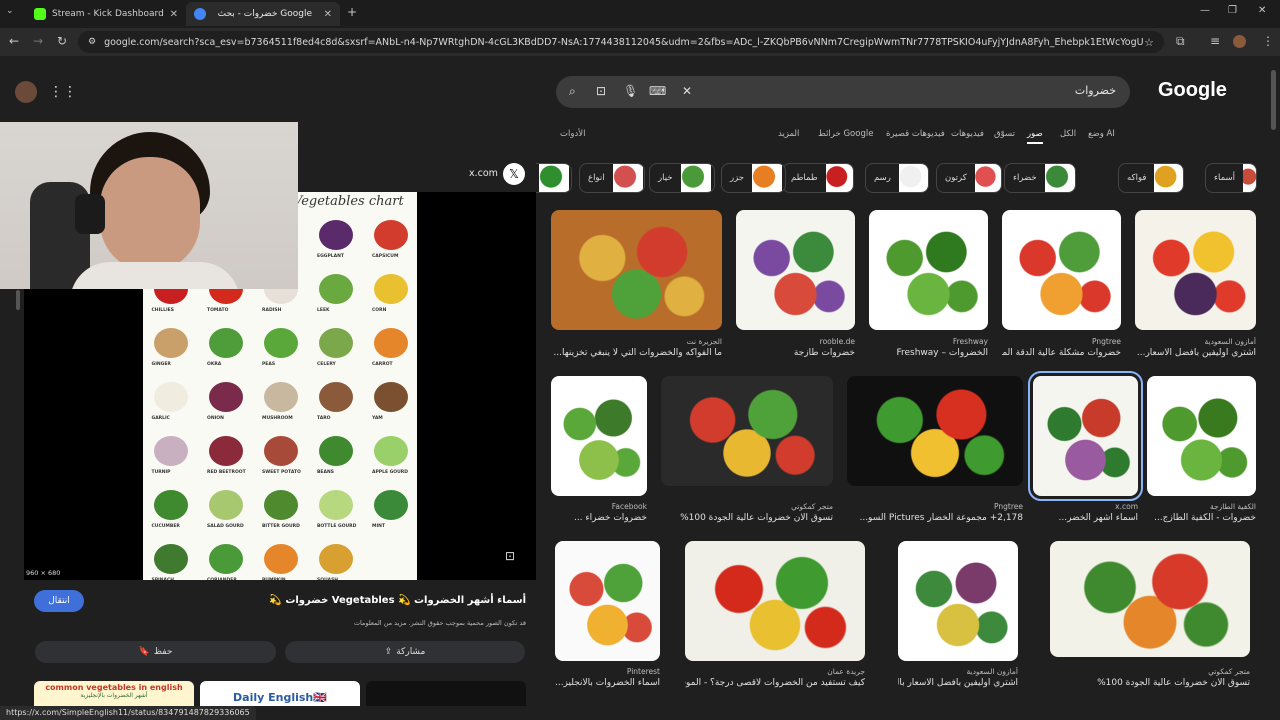  What do you see at coordinates (657, 91) in the screenshot?
I see `keyboard-icon: ⌨` at bounding box center [657, 91].